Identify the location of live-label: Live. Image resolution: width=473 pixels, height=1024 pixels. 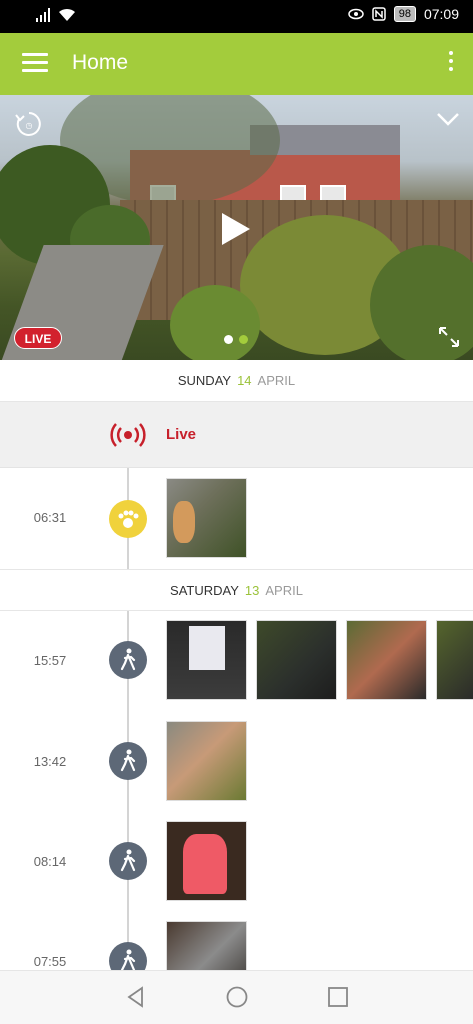
(181, 434).